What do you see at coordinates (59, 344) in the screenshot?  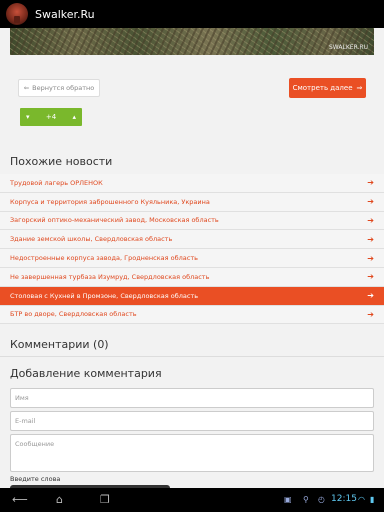 I see `comments-title: Комментарии (0)` at bounding box center [59, 344].